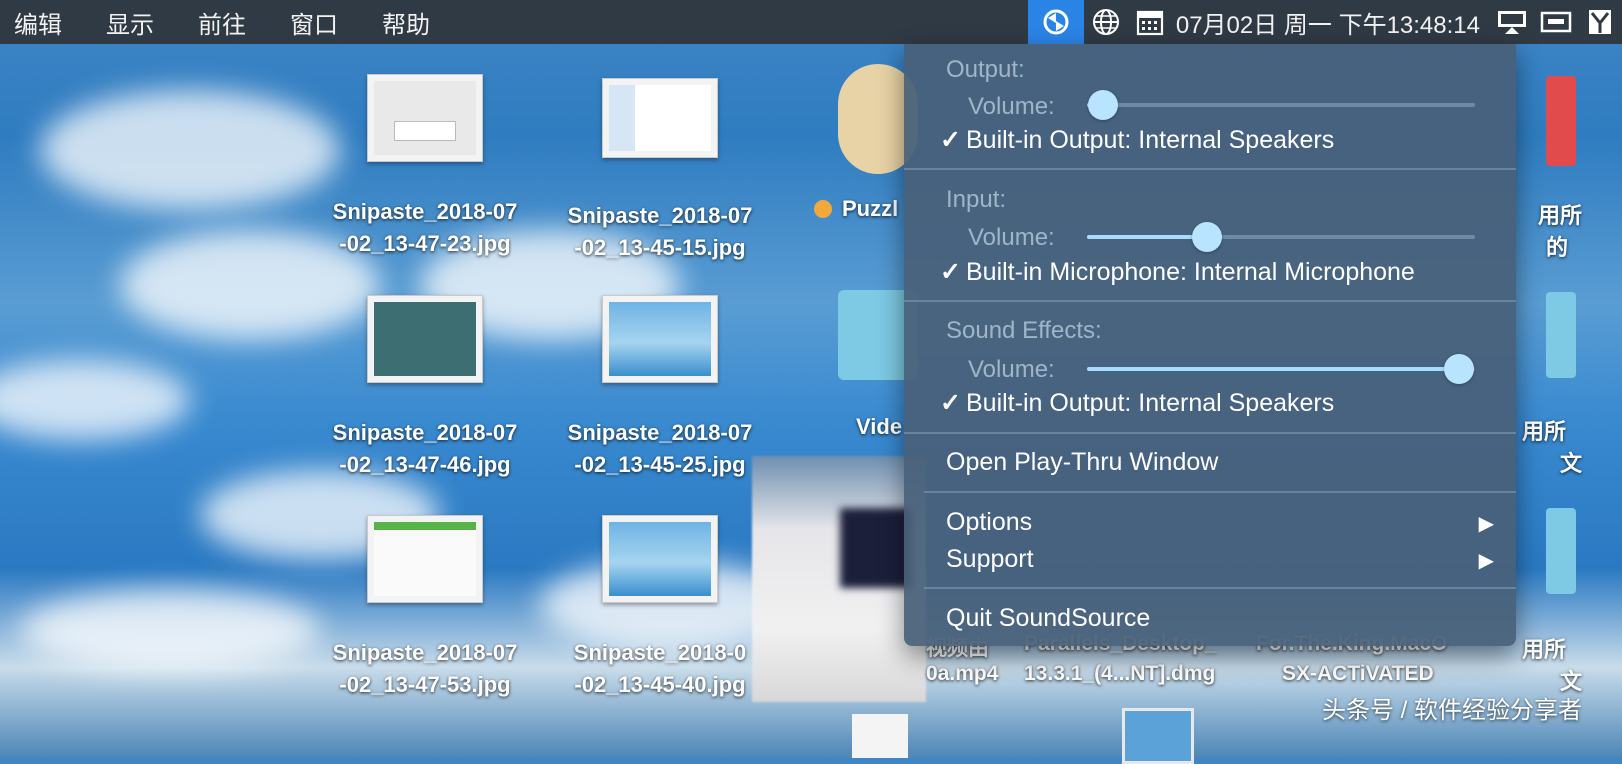  What do you see at coordinates (1557, 247) in the screenshot?
I see `right-label-1b: 的` at bounding box center [1557, 247].